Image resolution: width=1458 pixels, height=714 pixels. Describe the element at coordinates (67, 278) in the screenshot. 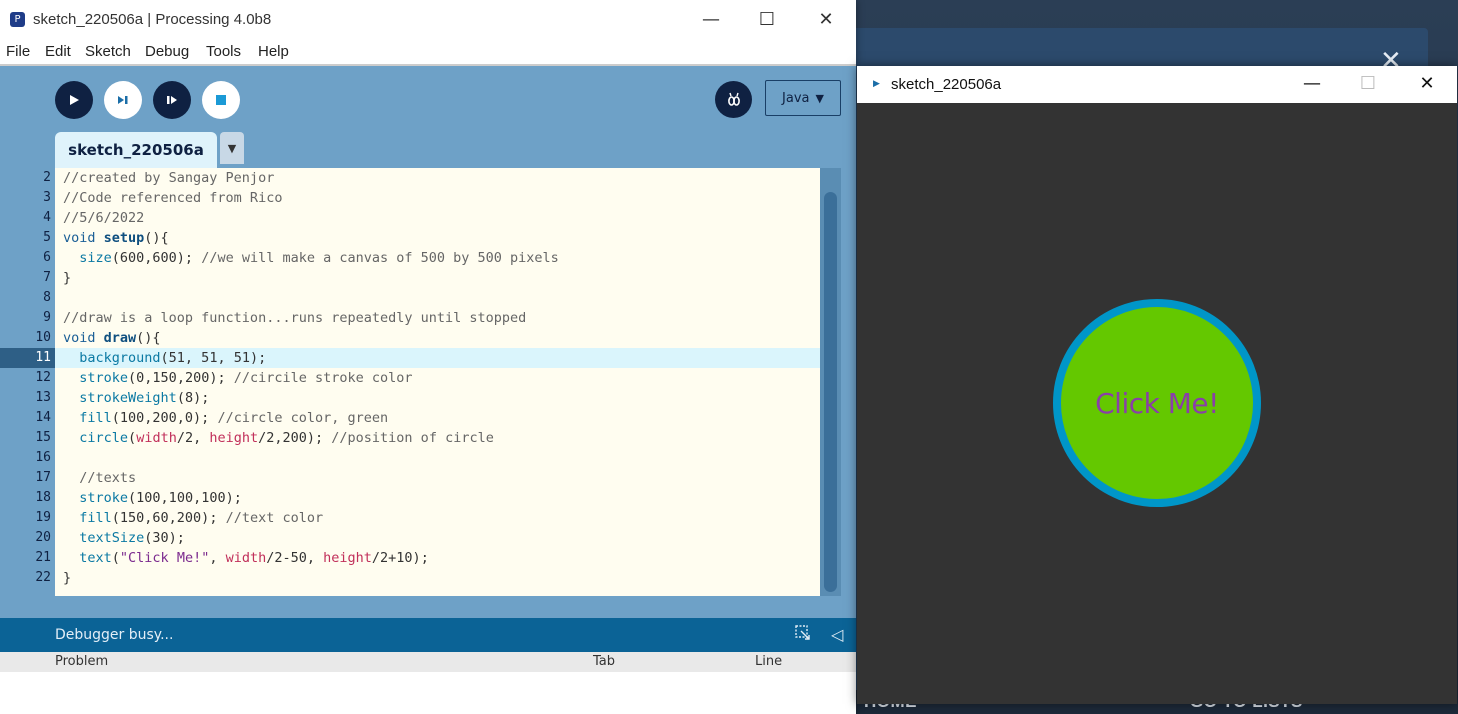

I see `code-token: }` at that location.